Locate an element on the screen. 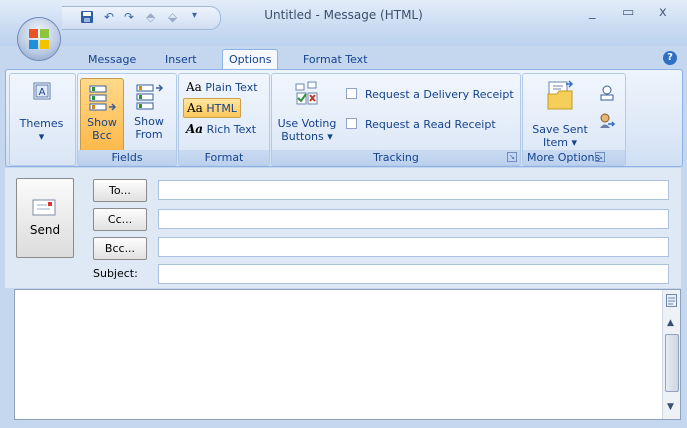 This screenshot has width=687, height=428. window-title: Untitled - Message (HTML) is located at coordinates (343, 15).